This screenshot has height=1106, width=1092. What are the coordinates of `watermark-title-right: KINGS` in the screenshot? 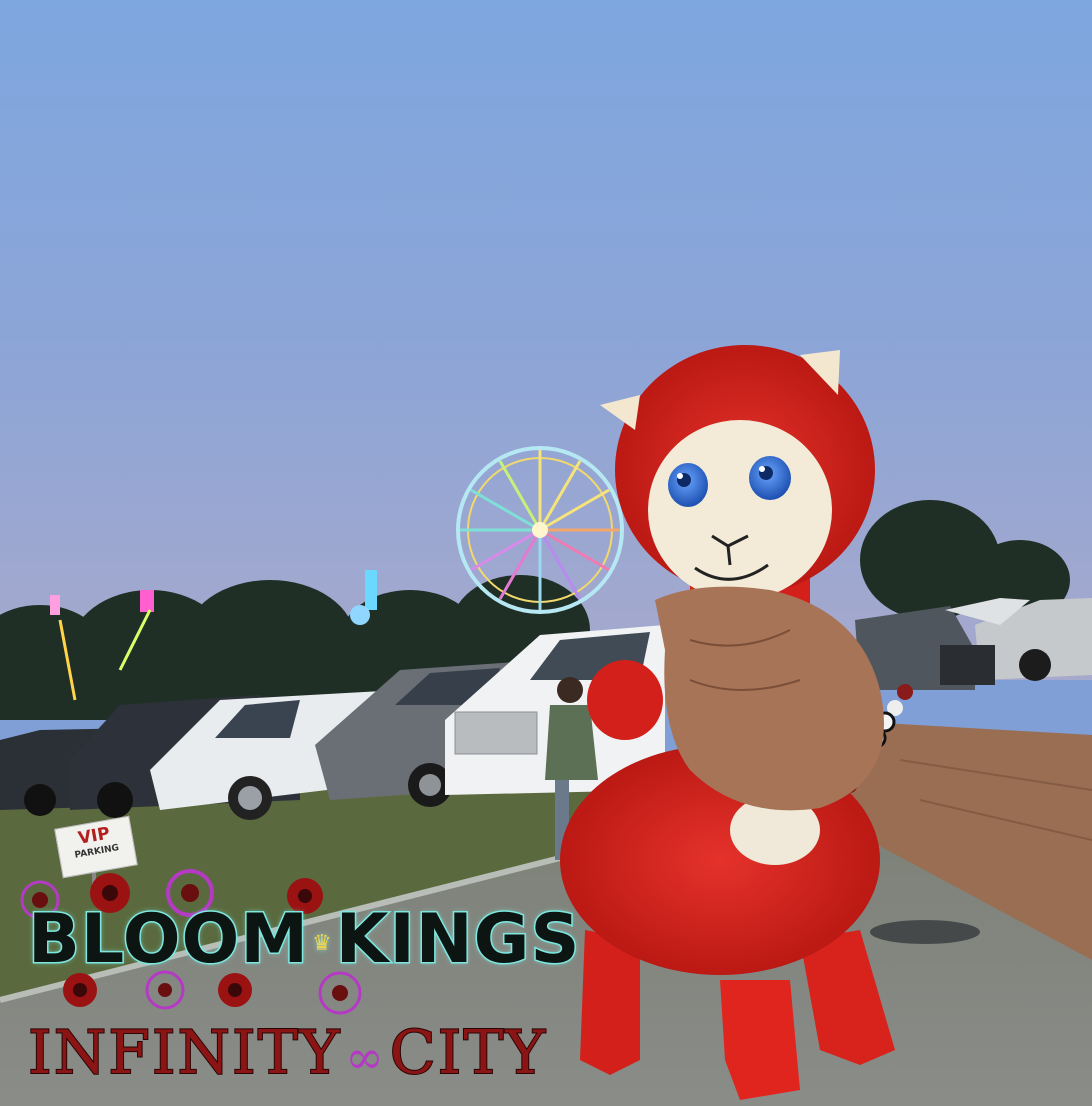 It's located at (457, 940).